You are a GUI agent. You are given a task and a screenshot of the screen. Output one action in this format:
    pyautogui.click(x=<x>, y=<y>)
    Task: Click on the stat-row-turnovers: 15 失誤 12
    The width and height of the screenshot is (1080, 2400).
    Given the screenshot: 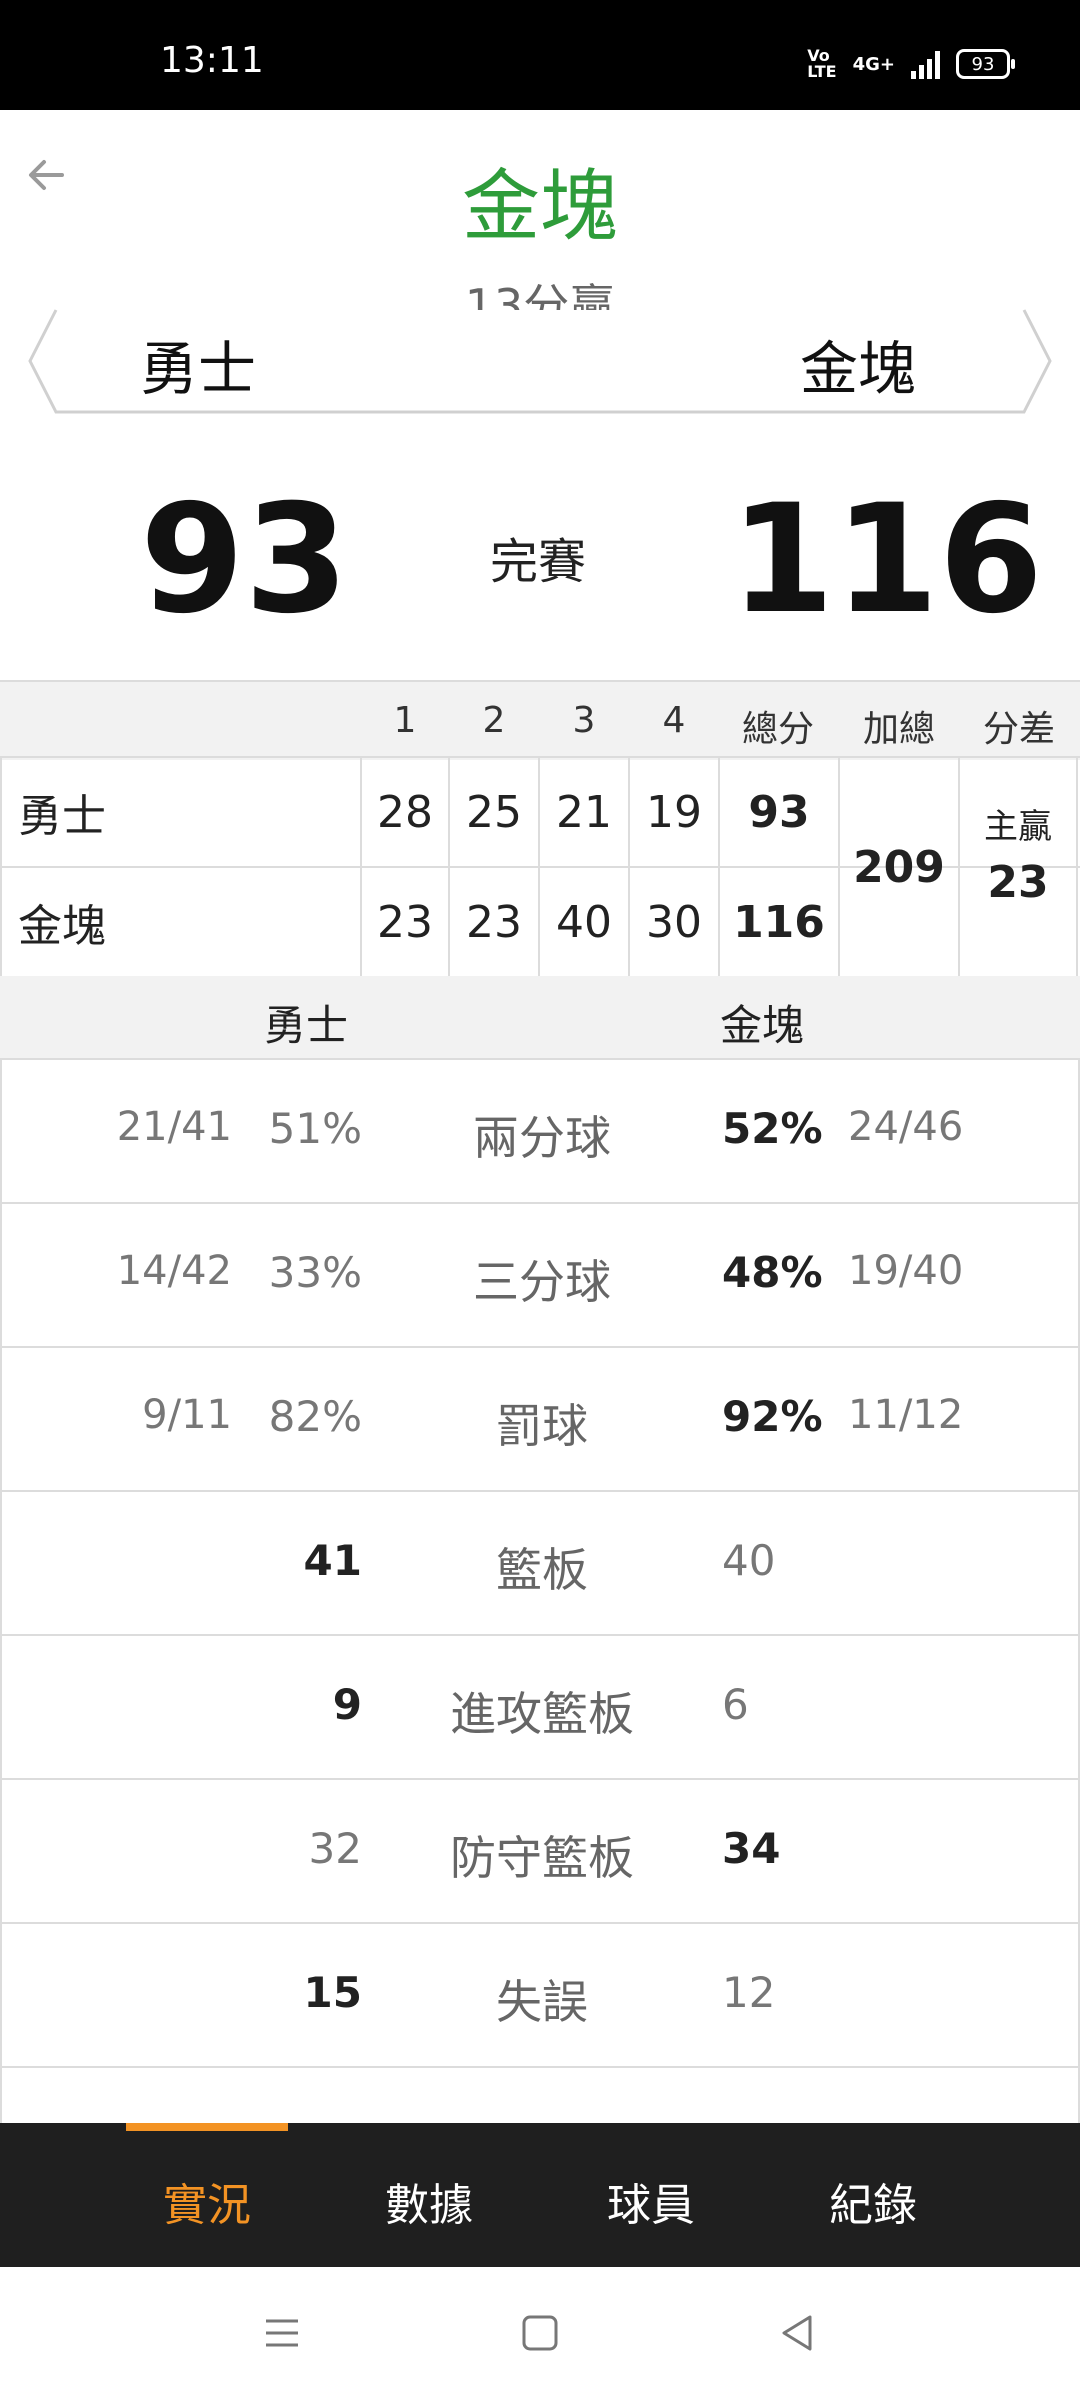 What is the action you would take?
    pyautogui.click(x=540, y=1995)
    